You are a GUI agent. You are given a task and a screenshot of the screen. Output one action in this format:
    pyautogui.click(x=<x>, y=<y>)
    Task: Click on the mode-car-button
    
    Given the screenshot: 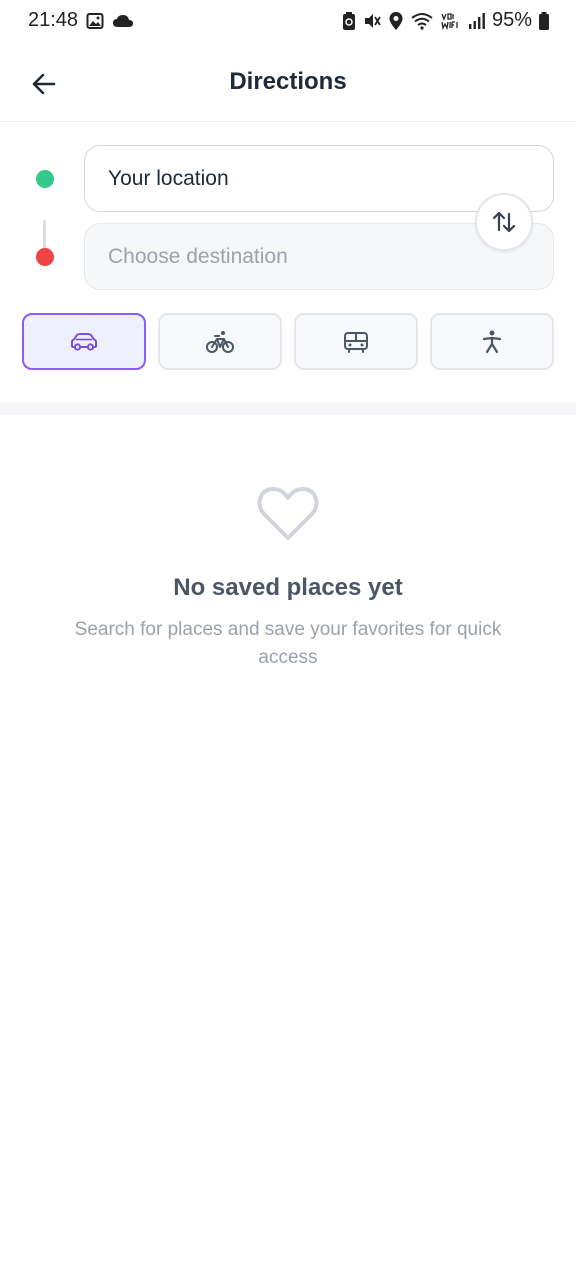 What is the action you would take?
    pyautogui.click(x=84, y=341)
    